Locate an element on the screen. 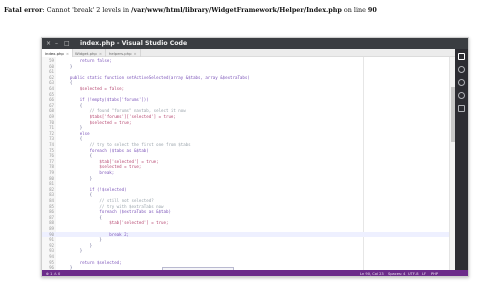 The image size is (491, 300). editor-tab-bar: index.php × Widget.php × helpers.php × is located at coordinates (255, 53).